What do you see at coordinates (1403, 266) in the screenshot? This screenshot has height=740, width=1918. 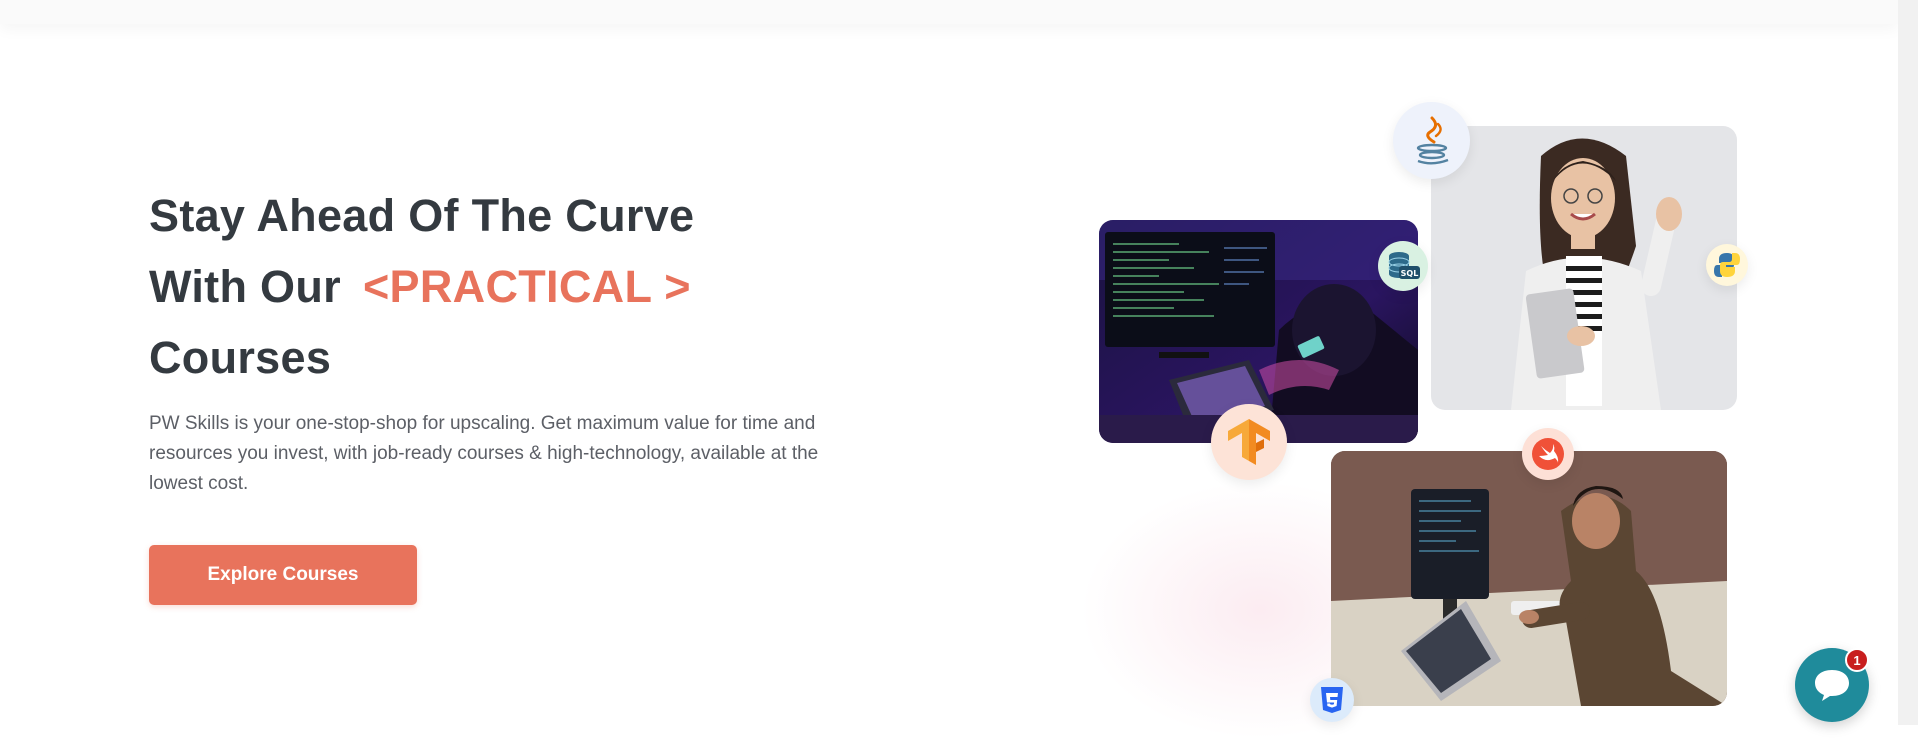 I see `sql-database-icon: SQL` at bounding box center [1403, 266].